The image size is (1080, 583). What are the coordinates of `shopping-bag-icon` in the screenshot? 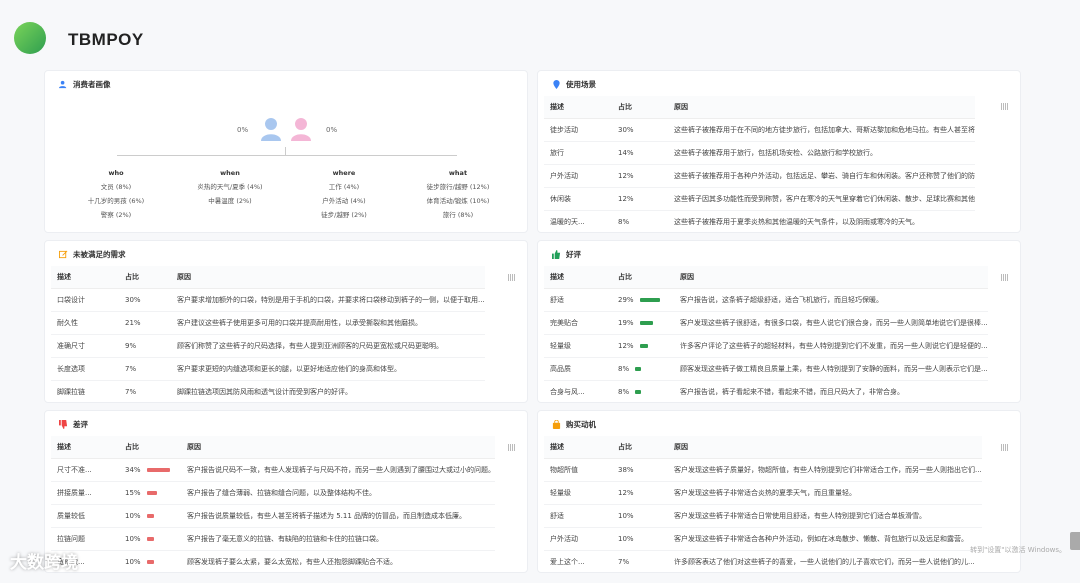 It's located at (556, 424).